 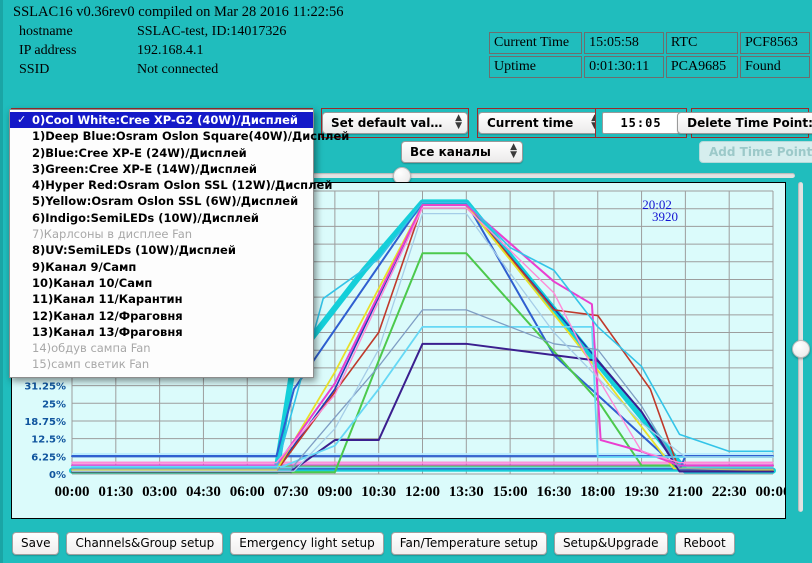 What do you see at coordinates (468, 543) in the screenshot?
I see `fan-temperature-setup-button: Fan/Temperature setup` at bounding box center [468, 543].